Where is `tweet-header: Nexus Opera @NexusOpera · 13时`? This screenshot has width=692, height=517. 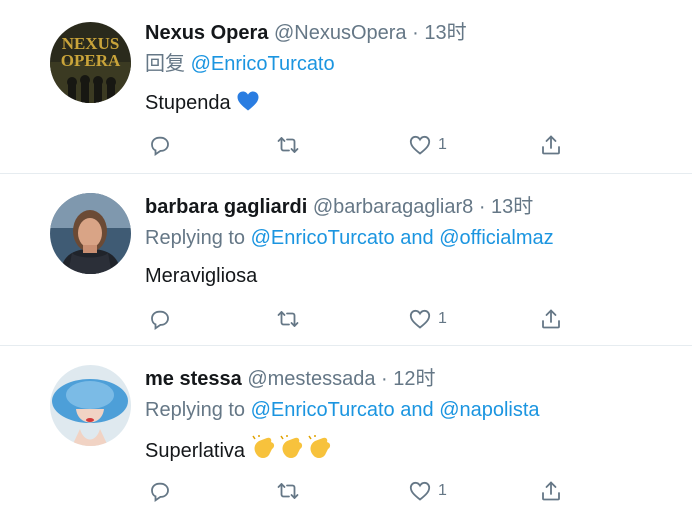
tweet-header: Nexus Opera @NexusOpera · 13时 is located at coordinates (306, 33).